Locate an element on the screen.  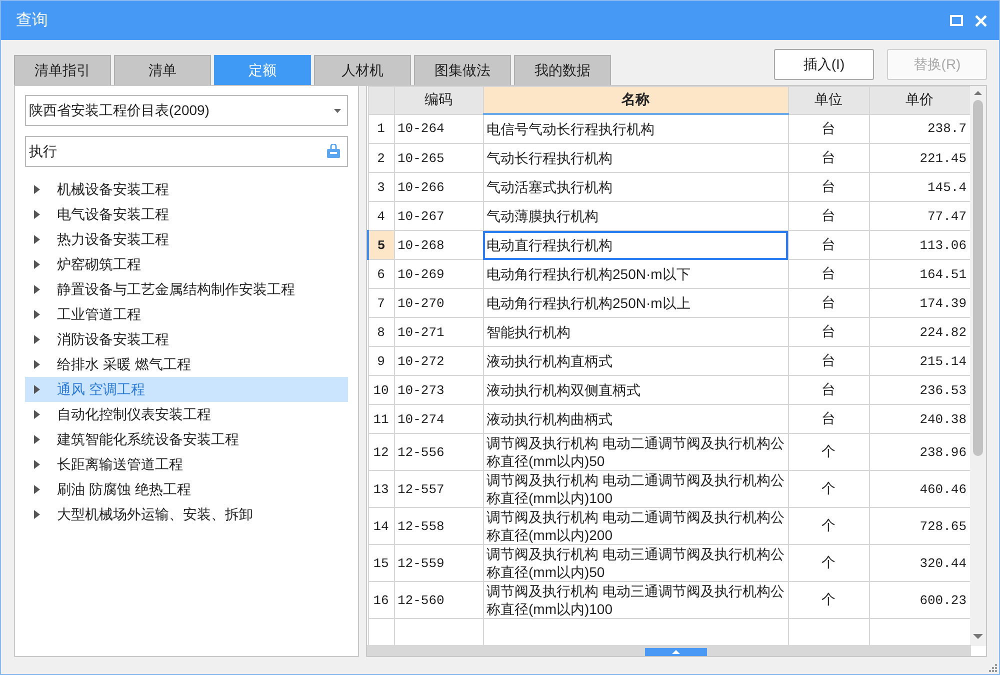
tree-item: 消防设备安装工程 is located at coordinates (186, 339).